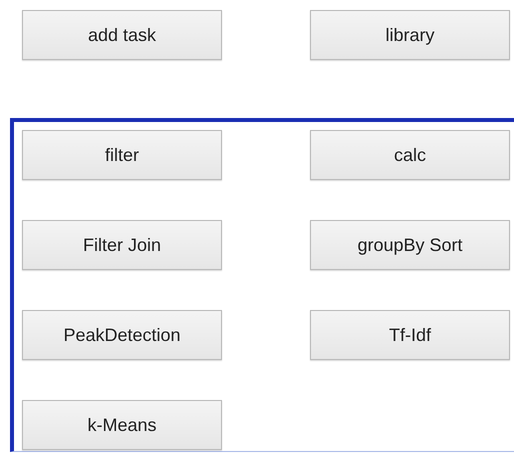  Describe the element at coordinates (410, 35) in the screenshot. I see `task-button: library` at that location.